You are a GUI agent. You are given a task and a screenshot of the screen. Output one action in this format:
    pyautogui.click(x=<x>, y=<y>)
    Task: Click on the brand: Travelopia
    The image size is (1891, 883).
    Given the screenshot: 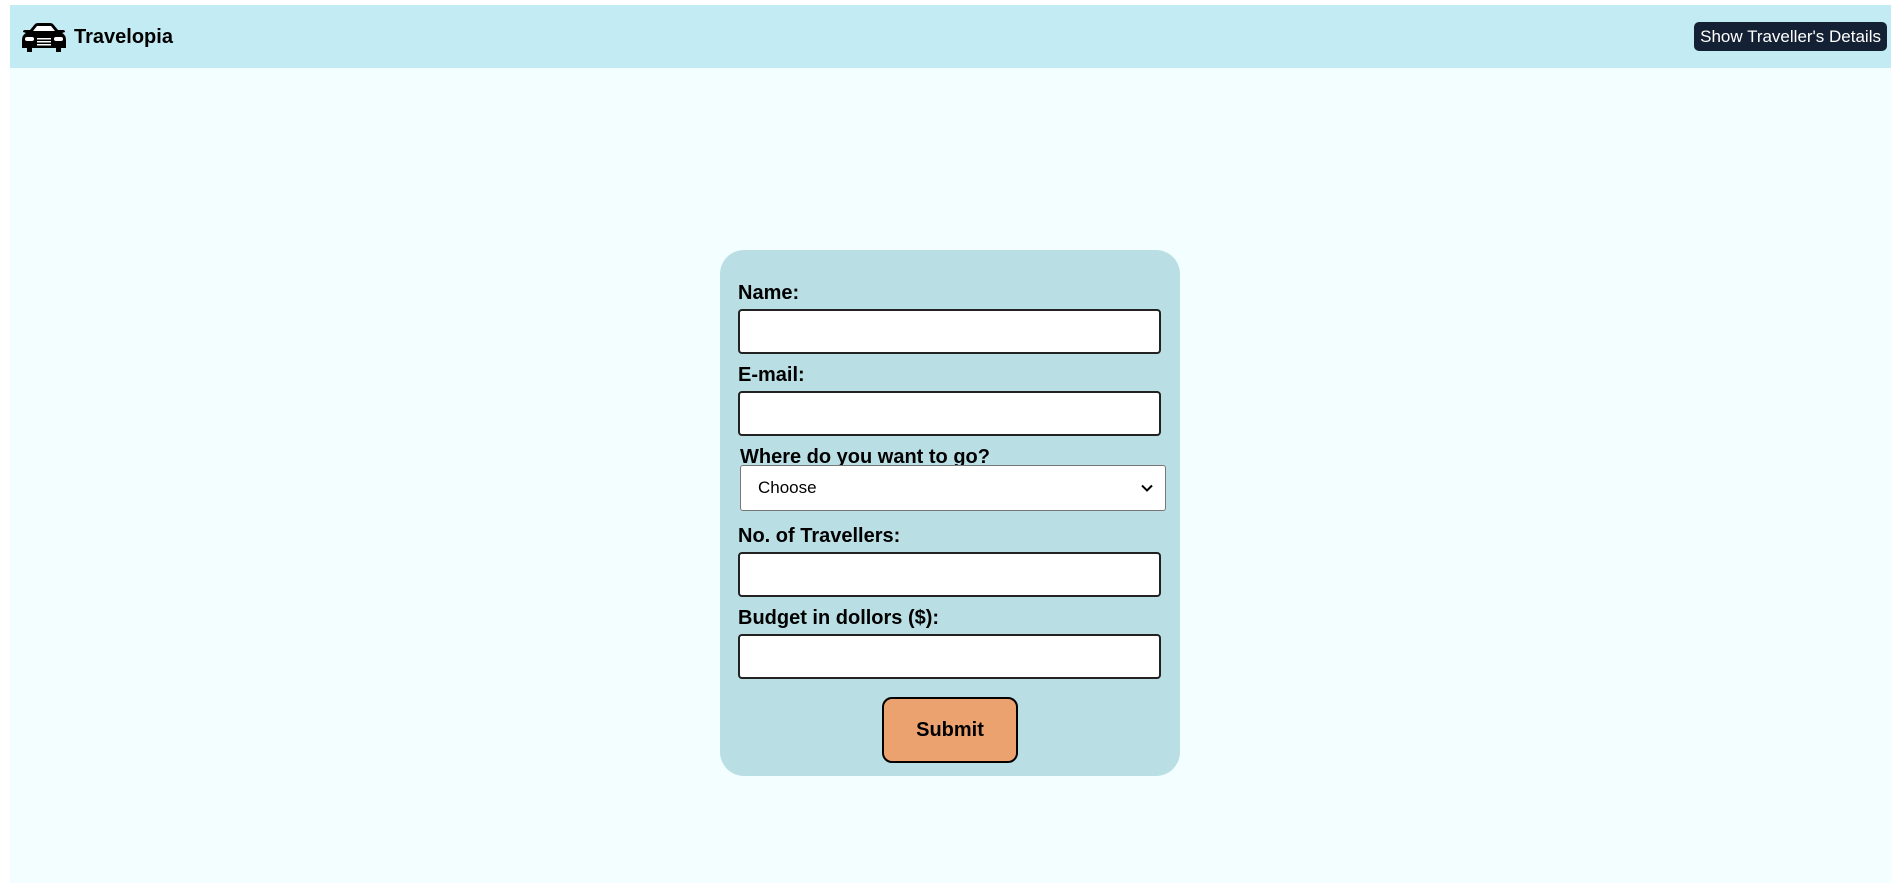 What is the action you would take?
    pyautogui.click(x=96, y=37)
    